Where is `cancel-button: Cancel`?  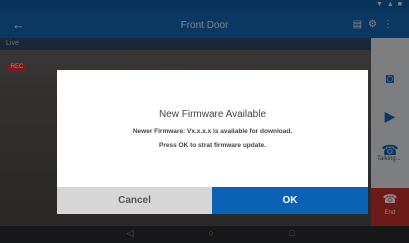
cancel-button: Cancel is located at coordinates (134, 200).